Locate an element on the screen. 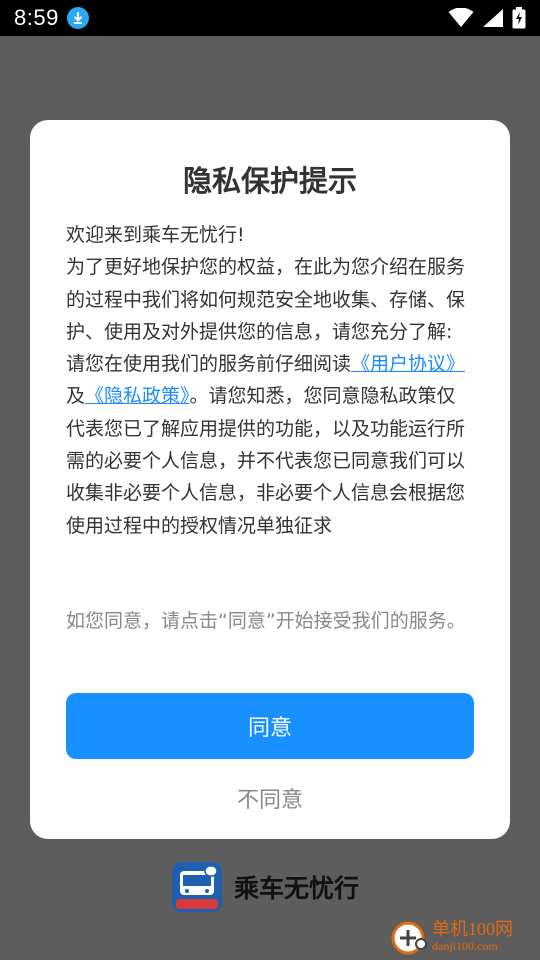  watermark-sub: danji100.com is located at coordinates (465, 946).